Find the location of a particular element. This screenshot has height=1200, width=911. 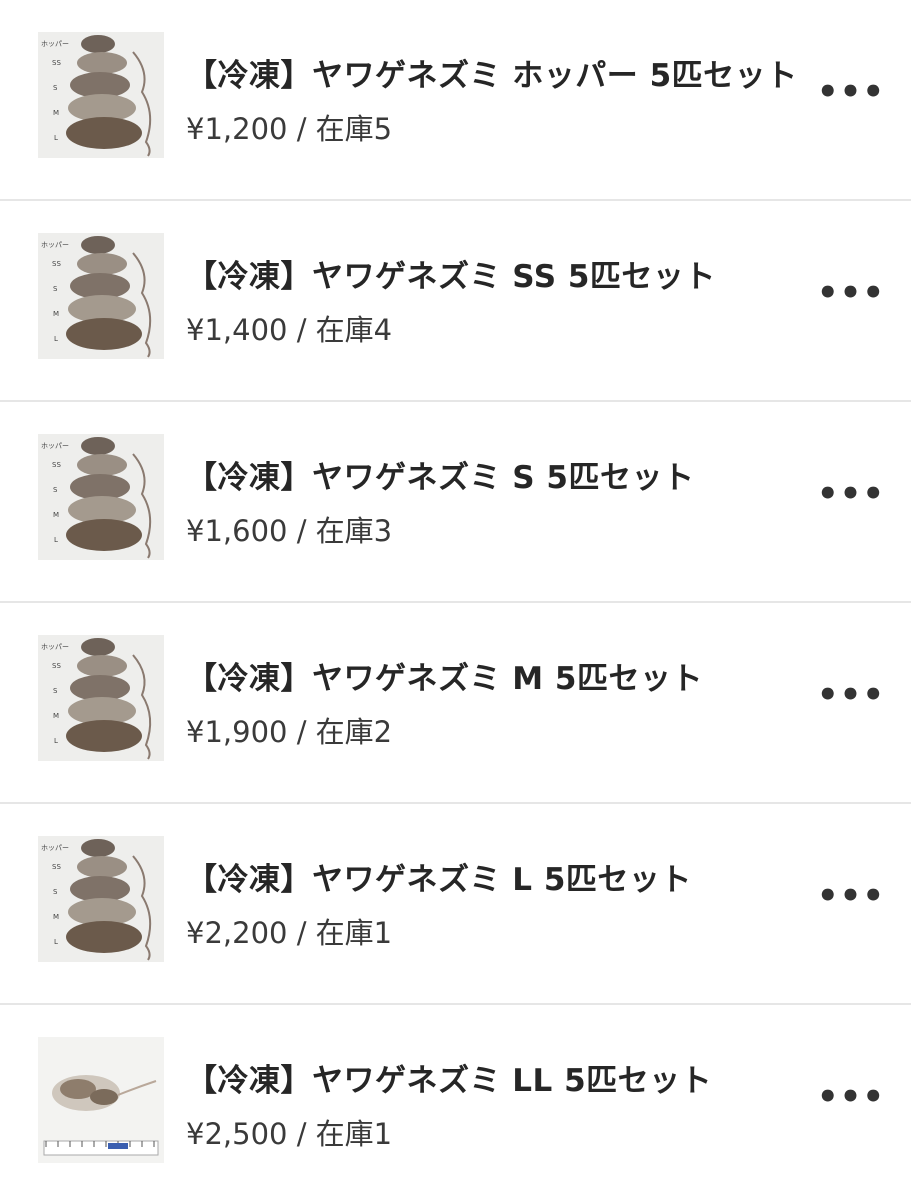

product-title: 【冷凍】ヤワゲネズミ L 5匹セット is located at coordinates (439, 876).